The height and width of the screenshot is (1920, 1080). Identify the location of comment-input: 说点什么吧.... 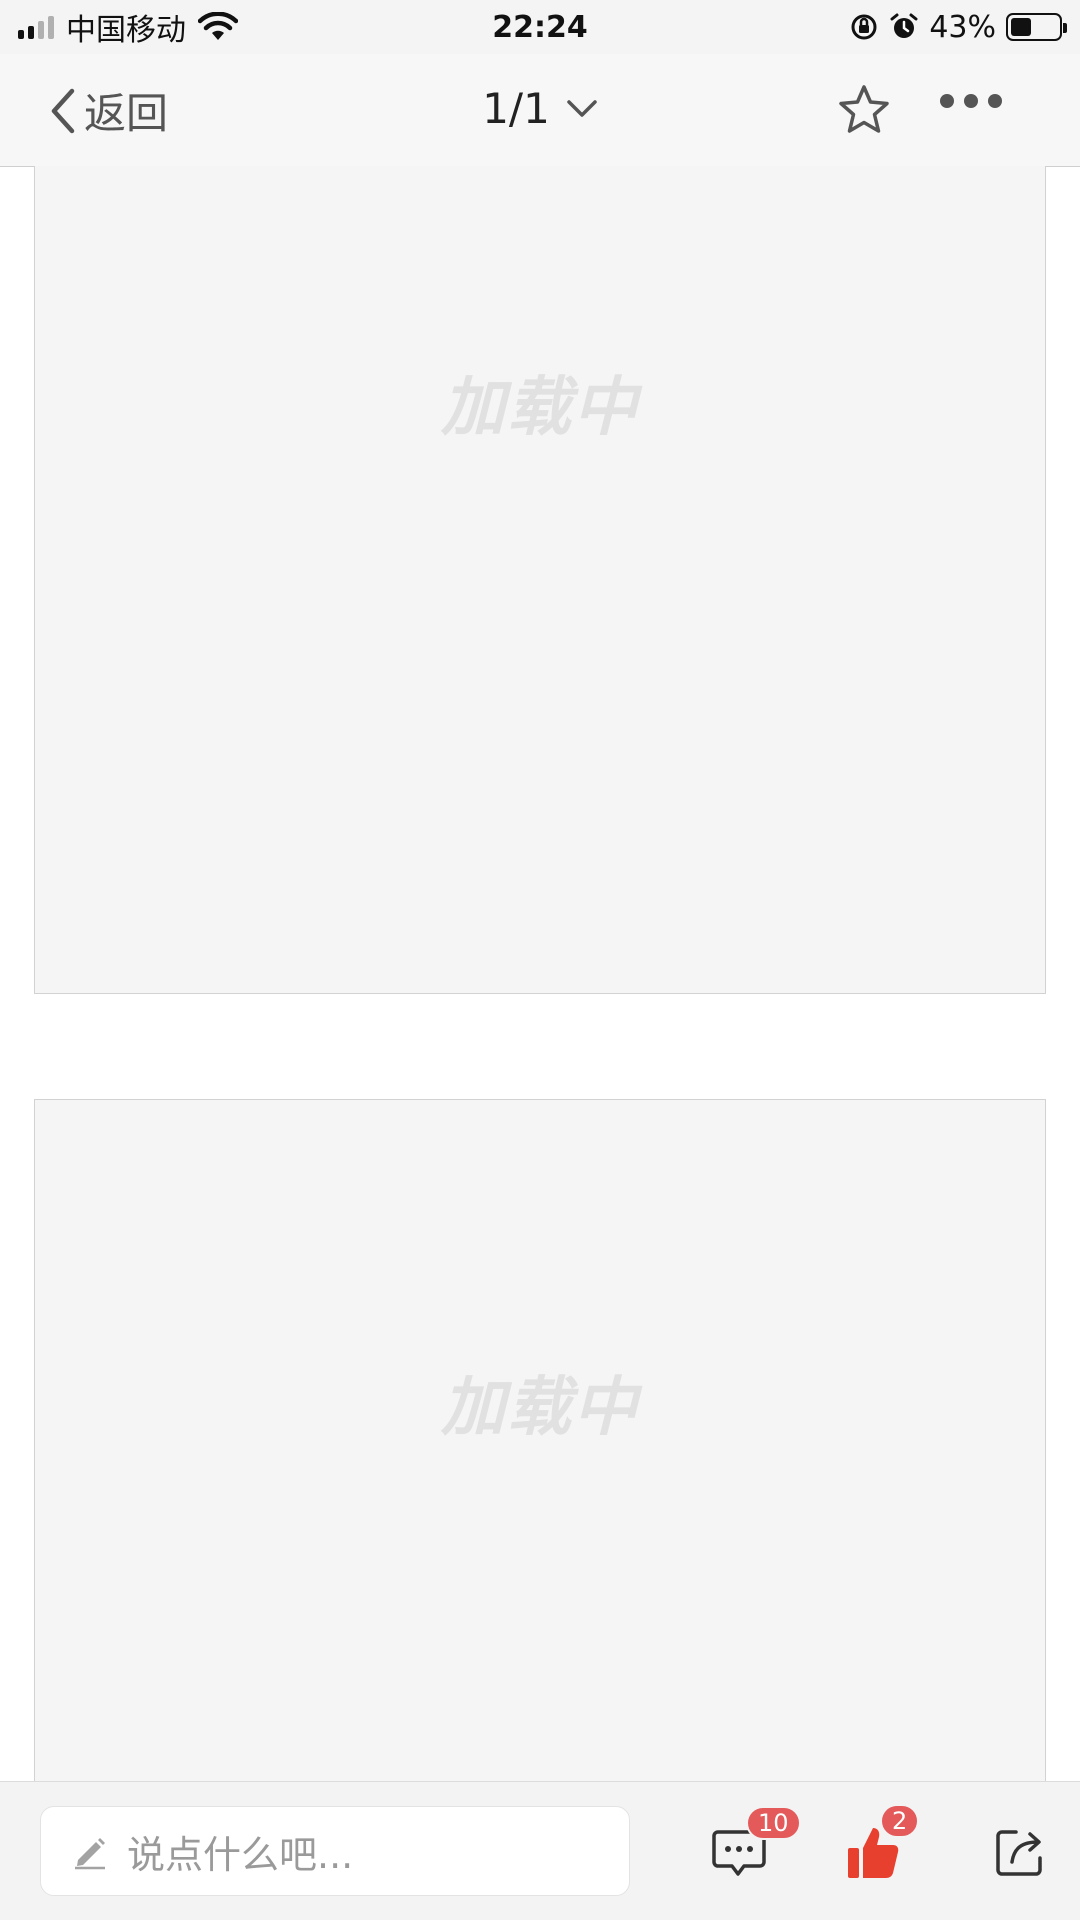
(335, 1851).